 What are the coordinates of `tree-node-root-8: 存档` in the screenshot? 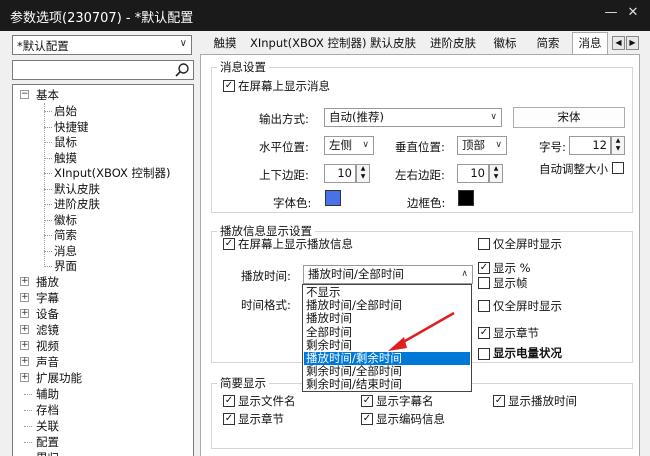 It's located at (47, 410).